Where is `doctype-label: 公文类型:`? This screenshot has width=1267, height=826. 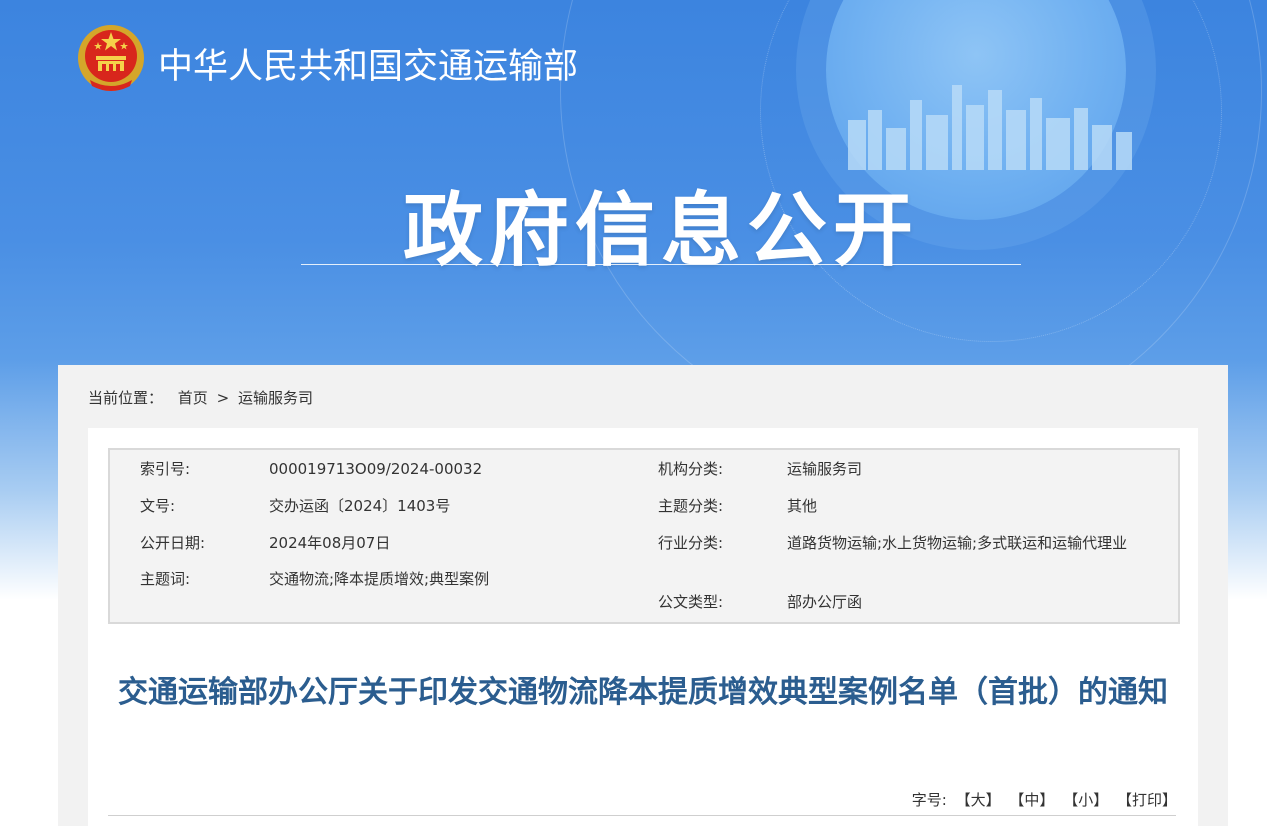
doctype-label: 公文类型: is located at coordinates (691, 602).